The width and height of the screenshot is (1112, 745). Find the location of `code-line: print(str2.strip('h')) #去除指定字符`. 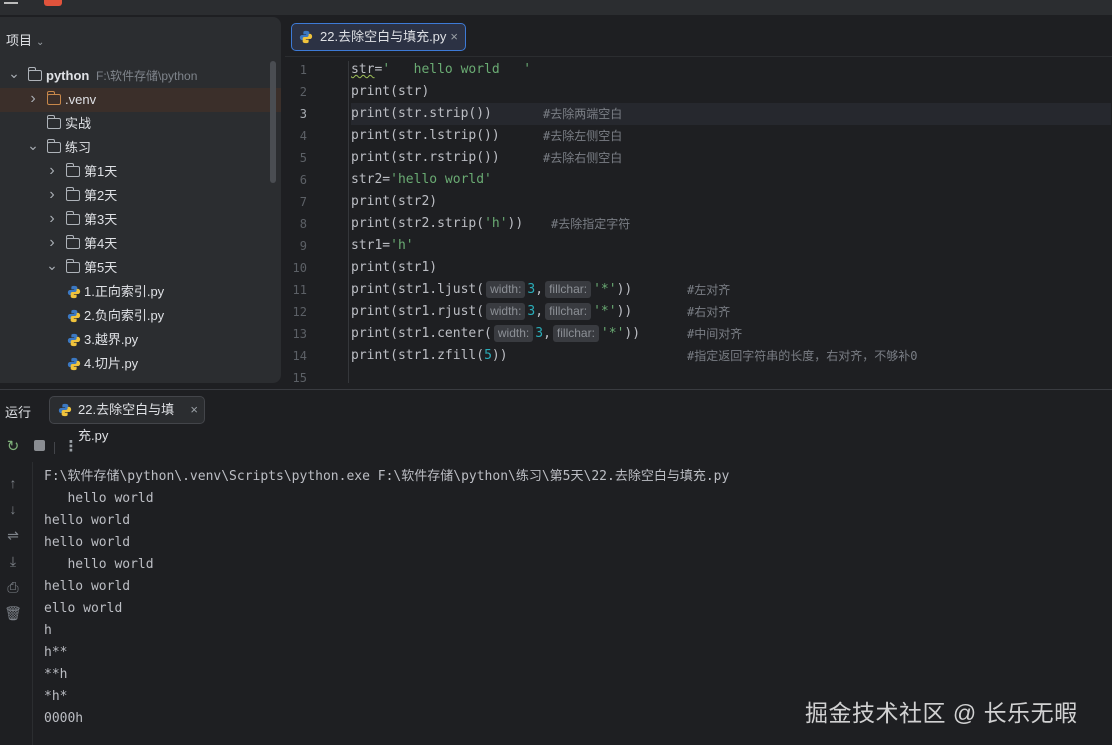

code-line: print(str2.strip('h')) #去除指定字符 is located at coordinates (731, 224).